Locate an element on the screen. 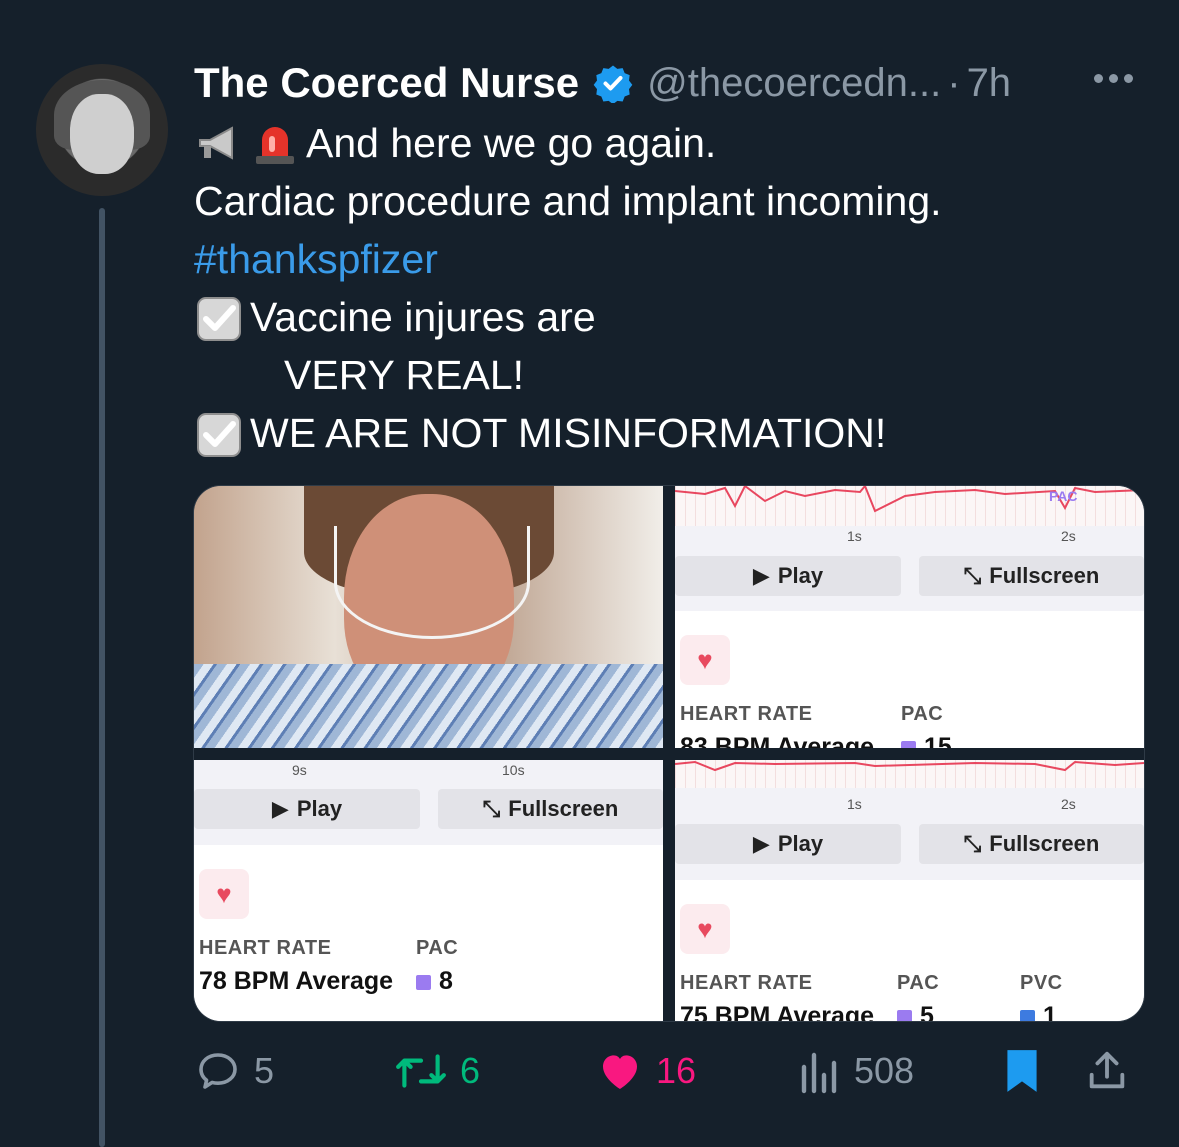 The image size is (1179, 1147). views-button: 508 is located at coordinates (856, 1071).